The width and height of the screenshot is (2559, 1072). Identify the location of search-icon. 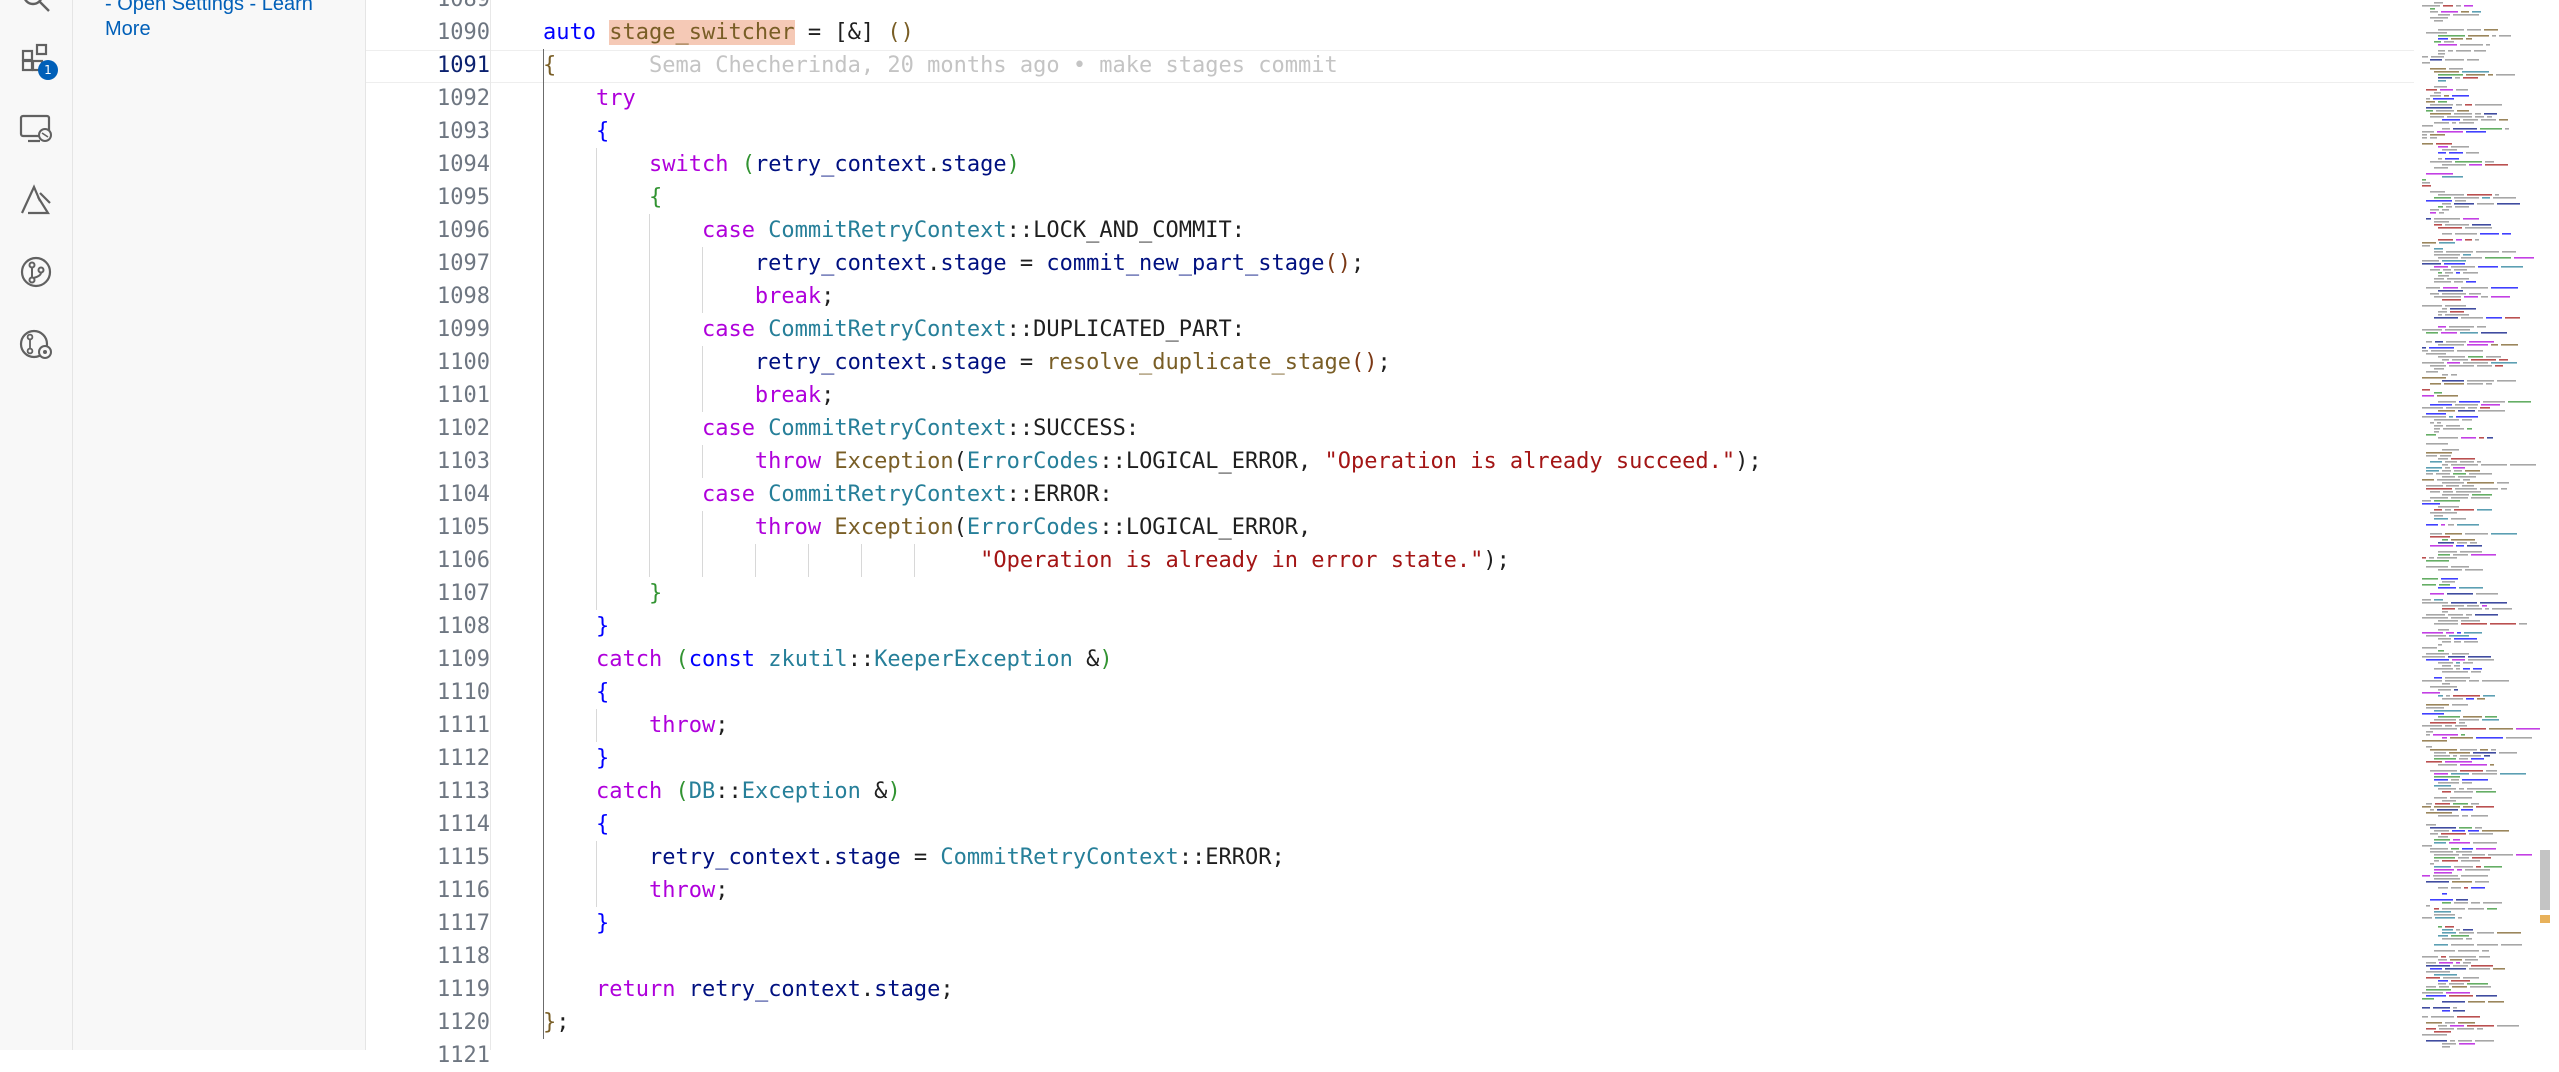
(36, 9).